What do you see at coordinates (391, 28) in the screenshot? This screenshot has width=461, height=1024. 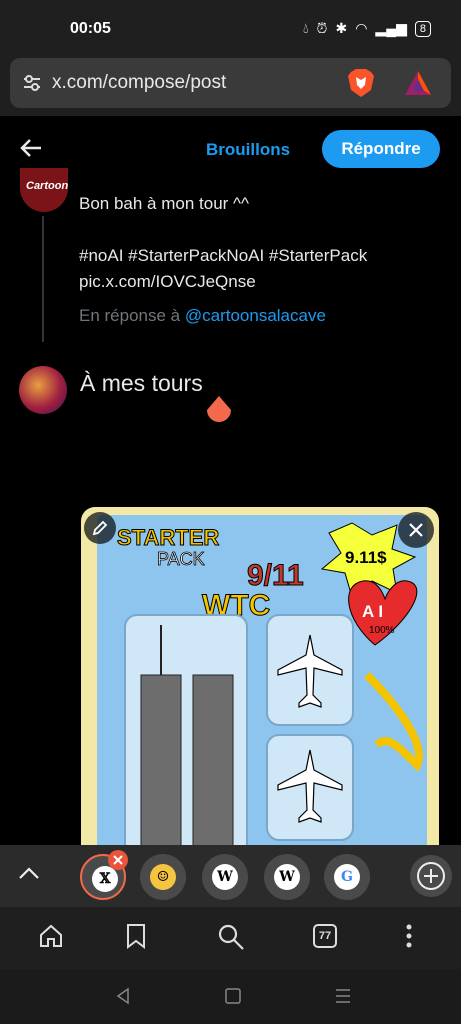 I see `signal-icon: ▂▄▆` at bounding box center [391, 28].